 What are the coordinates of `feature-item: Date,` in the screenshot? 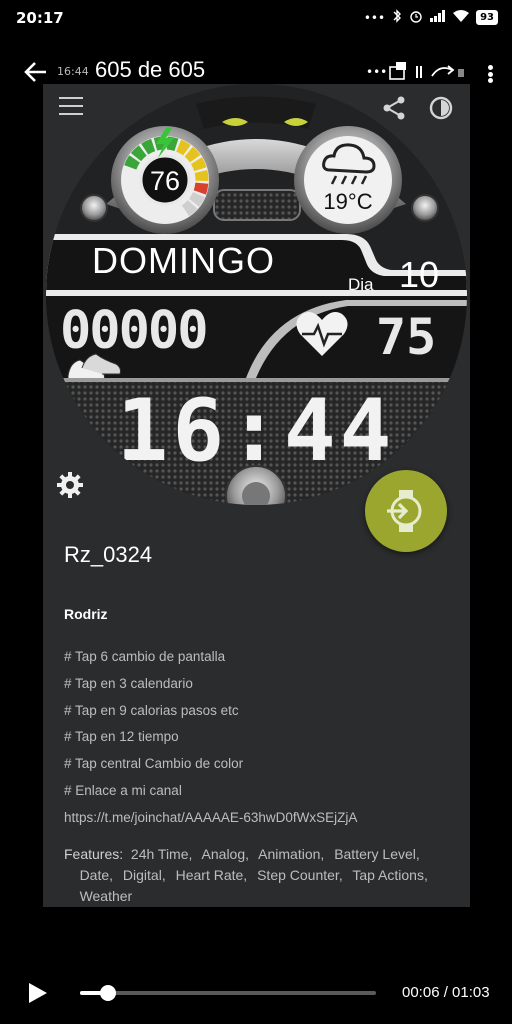 It's located at (96, 875).